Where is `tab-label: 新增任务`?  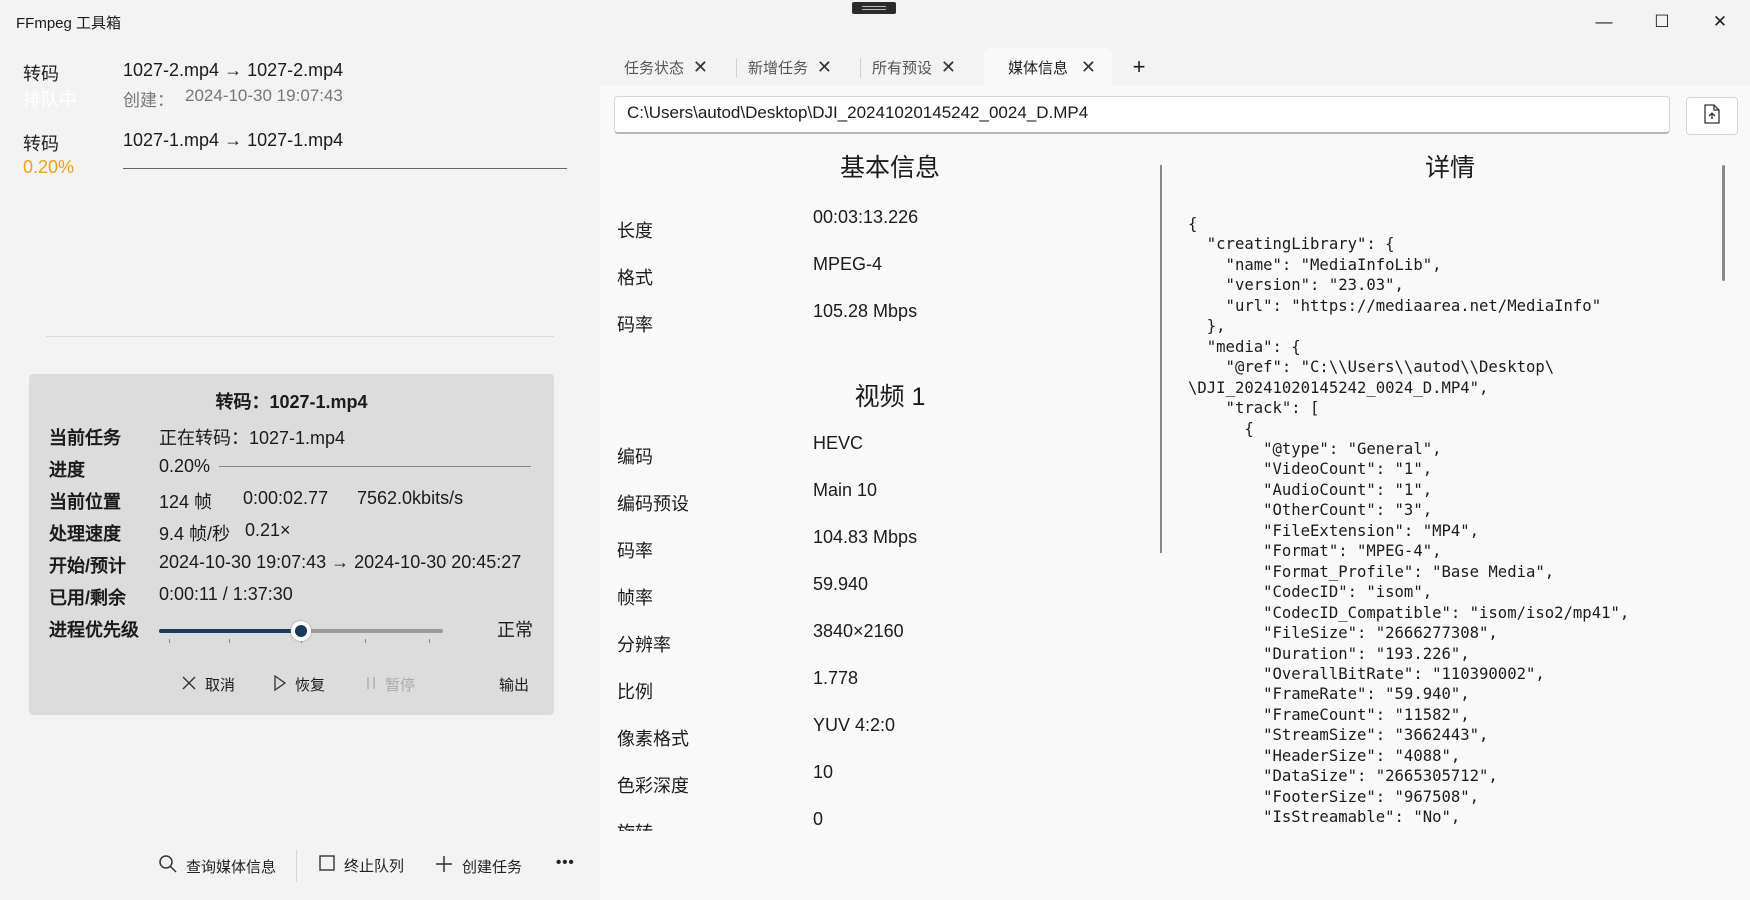
tab-label: 新增任务 is located at coordinates (778, 68).